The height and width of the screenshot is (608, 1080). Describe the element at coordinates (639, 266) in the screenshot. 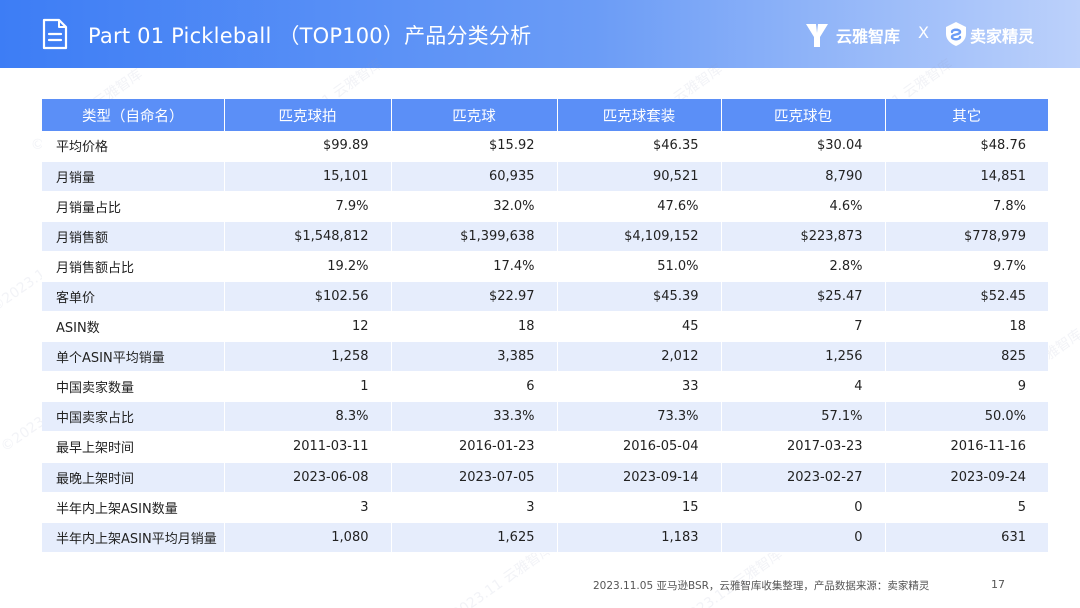

I see `table-cell: 51.0%` at that location.